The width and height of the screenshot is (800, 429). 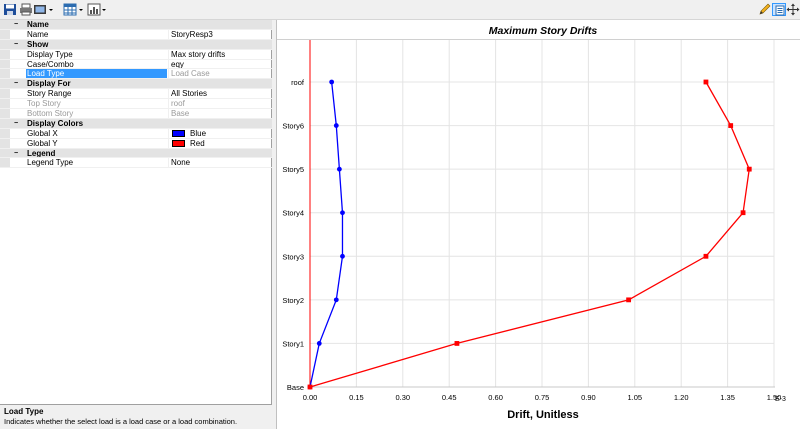 What do you see at coordinates (293, 169) in the screenshot?
I see `y-tick-label: Story5` at bounding box center [293, 169].